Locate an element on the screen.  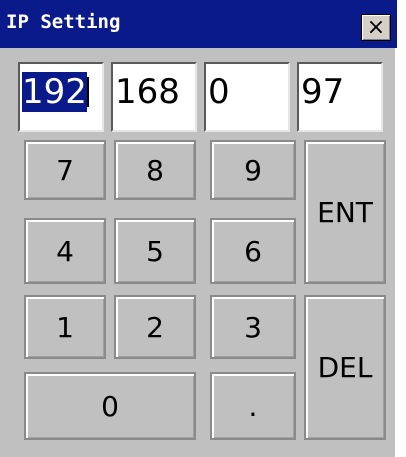
key-8-button: 8 is located at coordinates (155, 170).